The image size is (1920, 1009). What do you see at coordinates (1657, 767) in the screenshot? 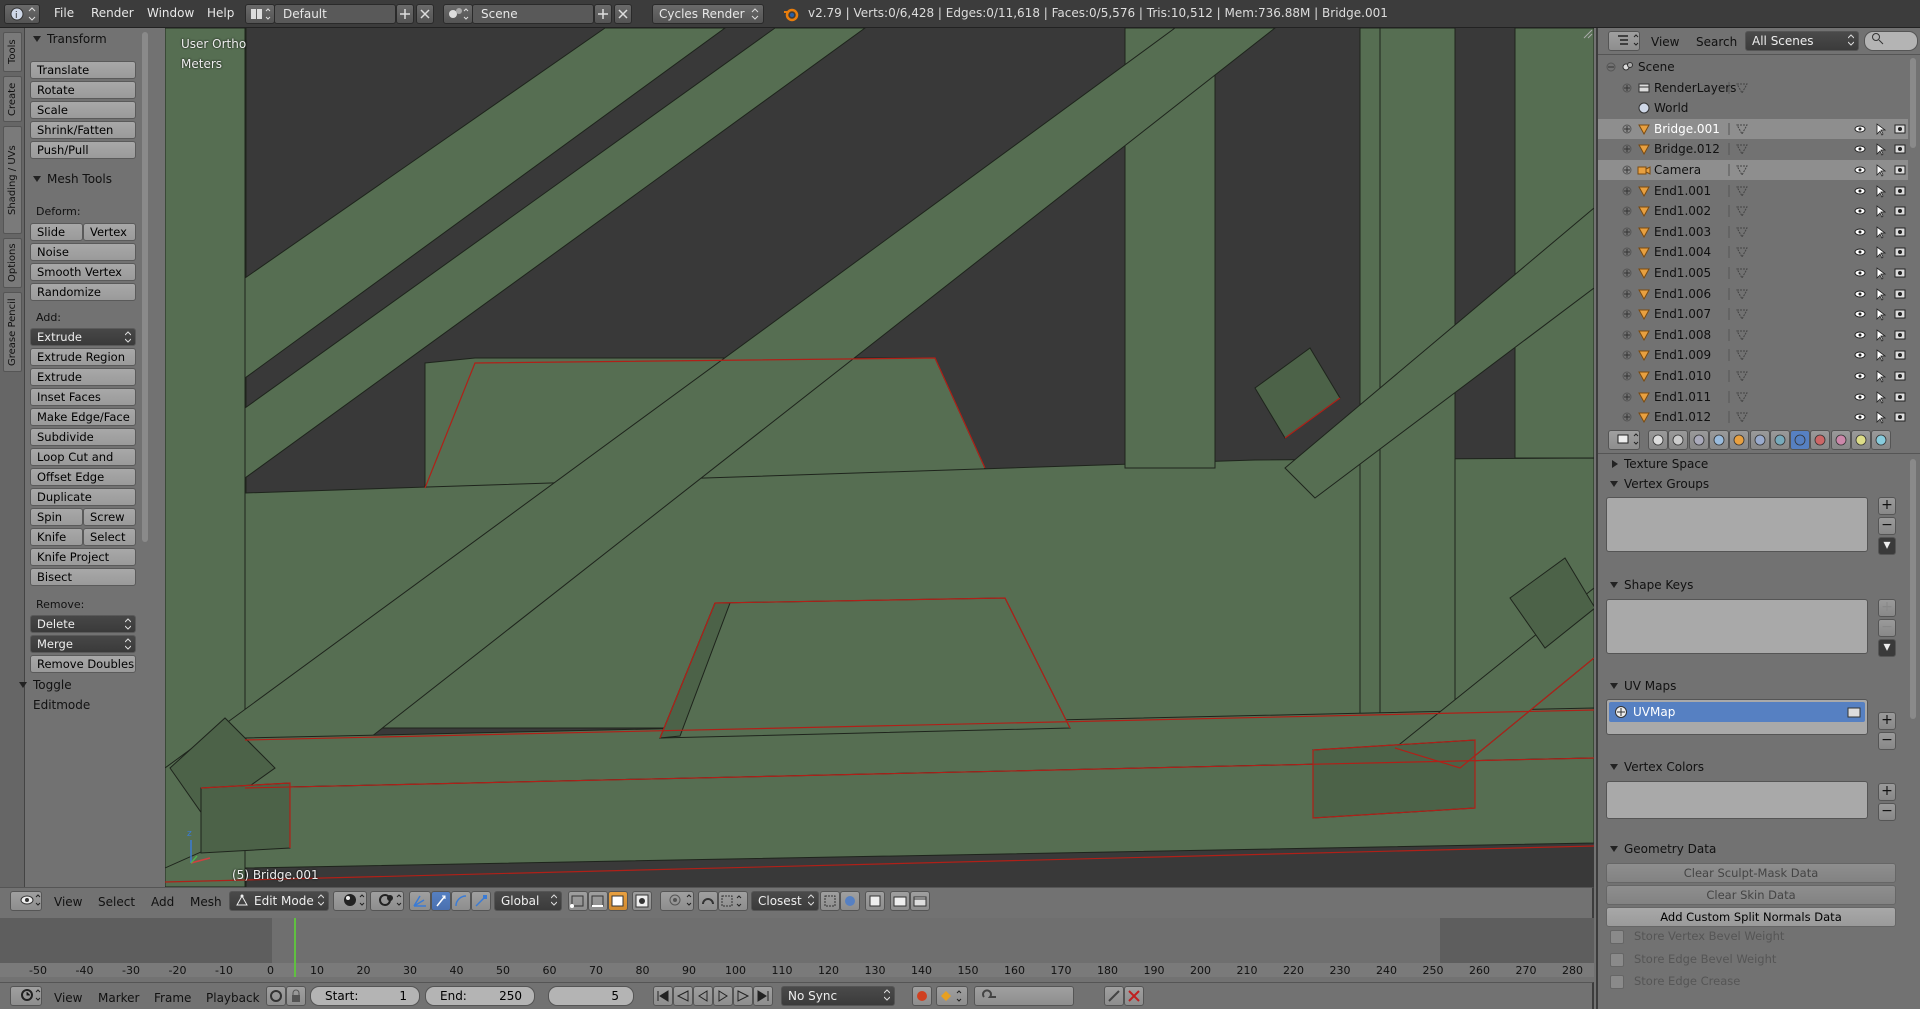
I see `vertex-colors-panel-header: Vertex Colors` at bounding box center [1657, 767].